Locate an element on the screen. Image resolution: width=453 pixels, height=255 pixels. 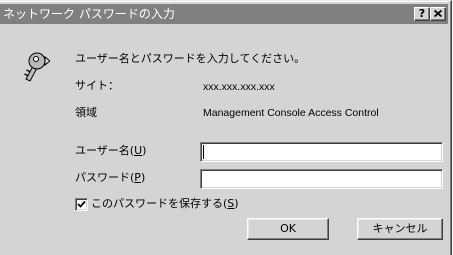
password-label-text: パスワード( is located at coordinates (105, 177).